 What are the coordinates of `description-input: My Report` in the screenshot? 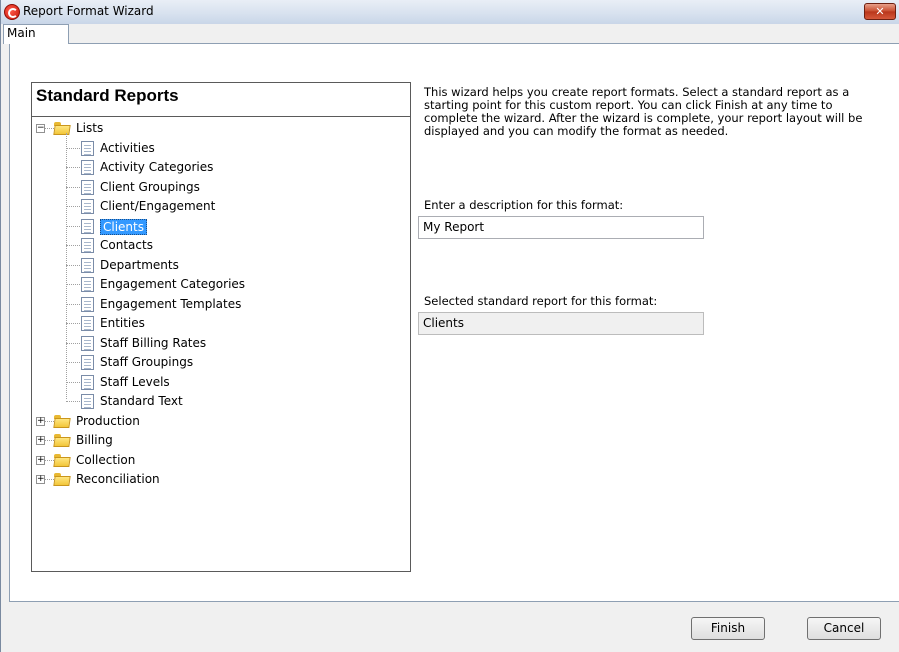 It's located at (561, 227).